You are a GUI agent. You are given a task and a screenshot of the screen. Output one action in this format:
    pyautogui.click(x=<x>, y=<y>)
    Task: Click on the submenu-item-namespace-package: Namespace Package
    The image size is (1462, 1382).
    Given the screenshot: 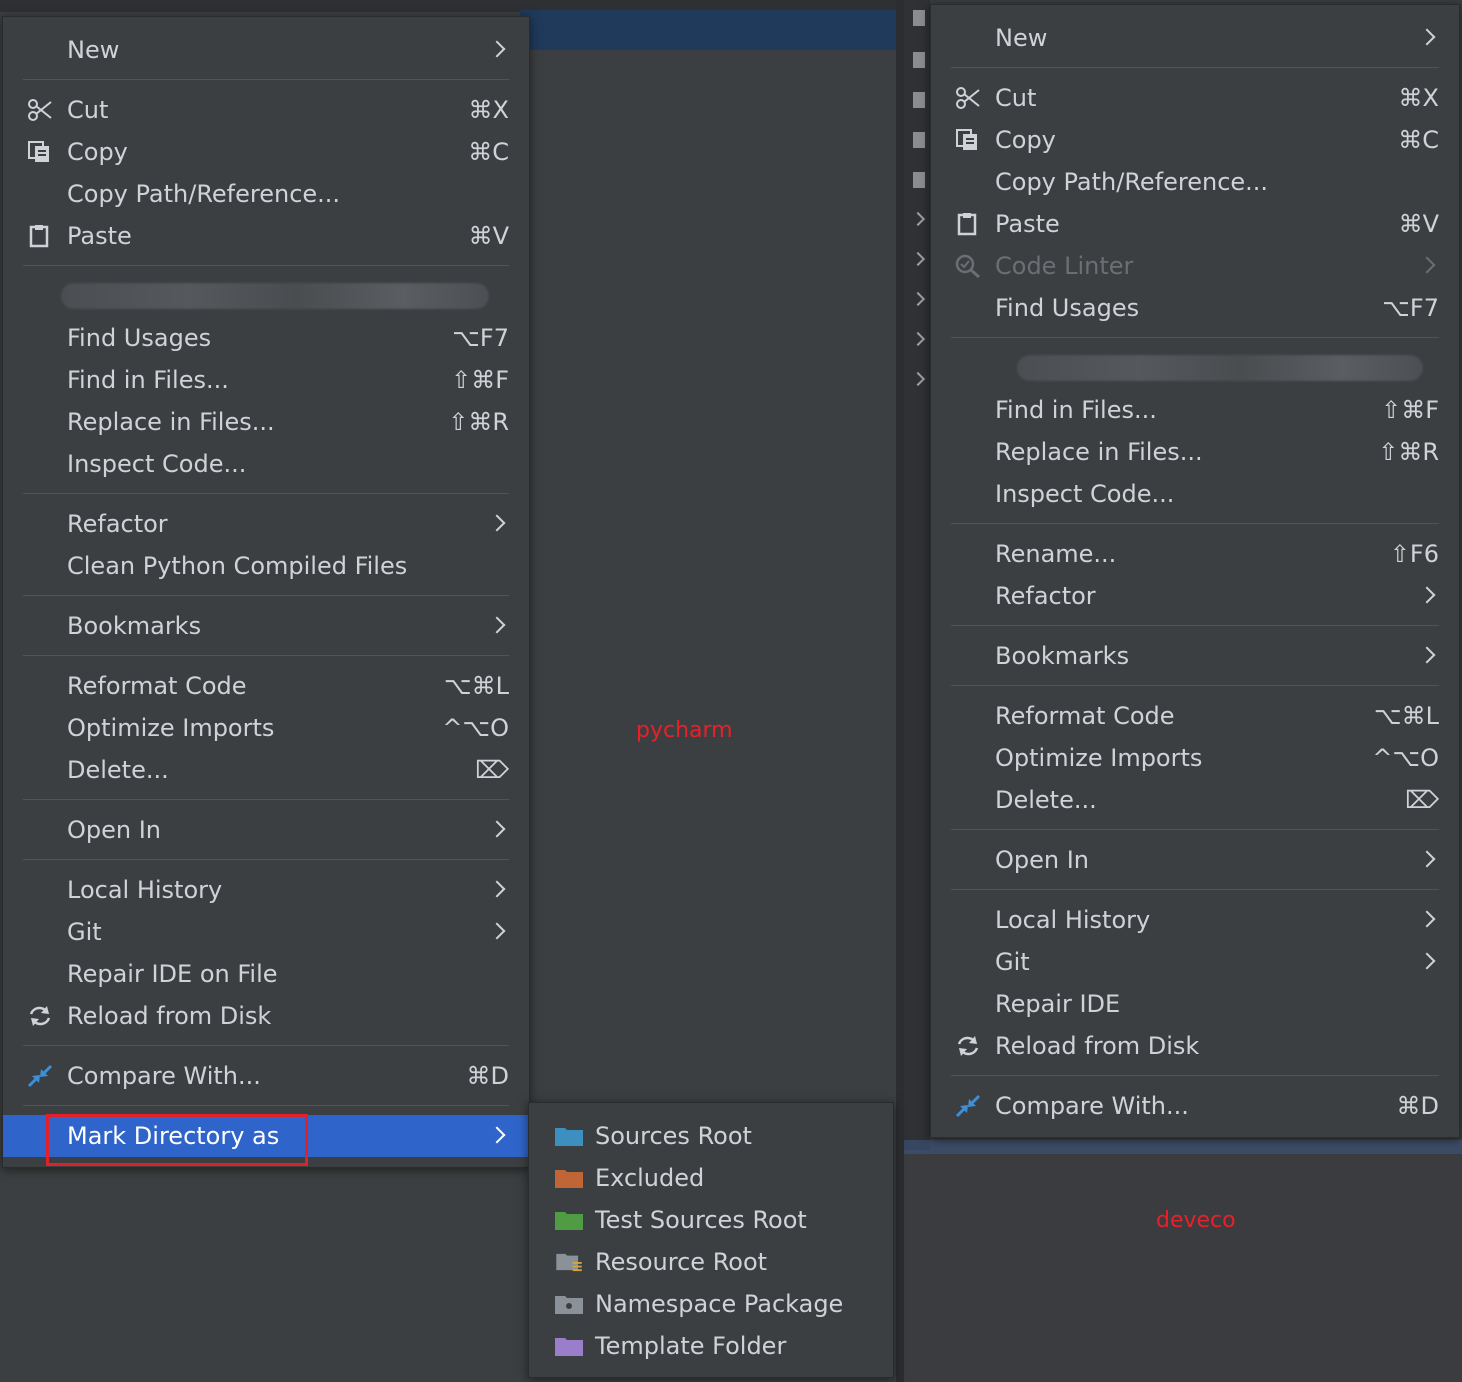 What is the action you would take?
    pyautogui.click(x=711, y=1304)
    